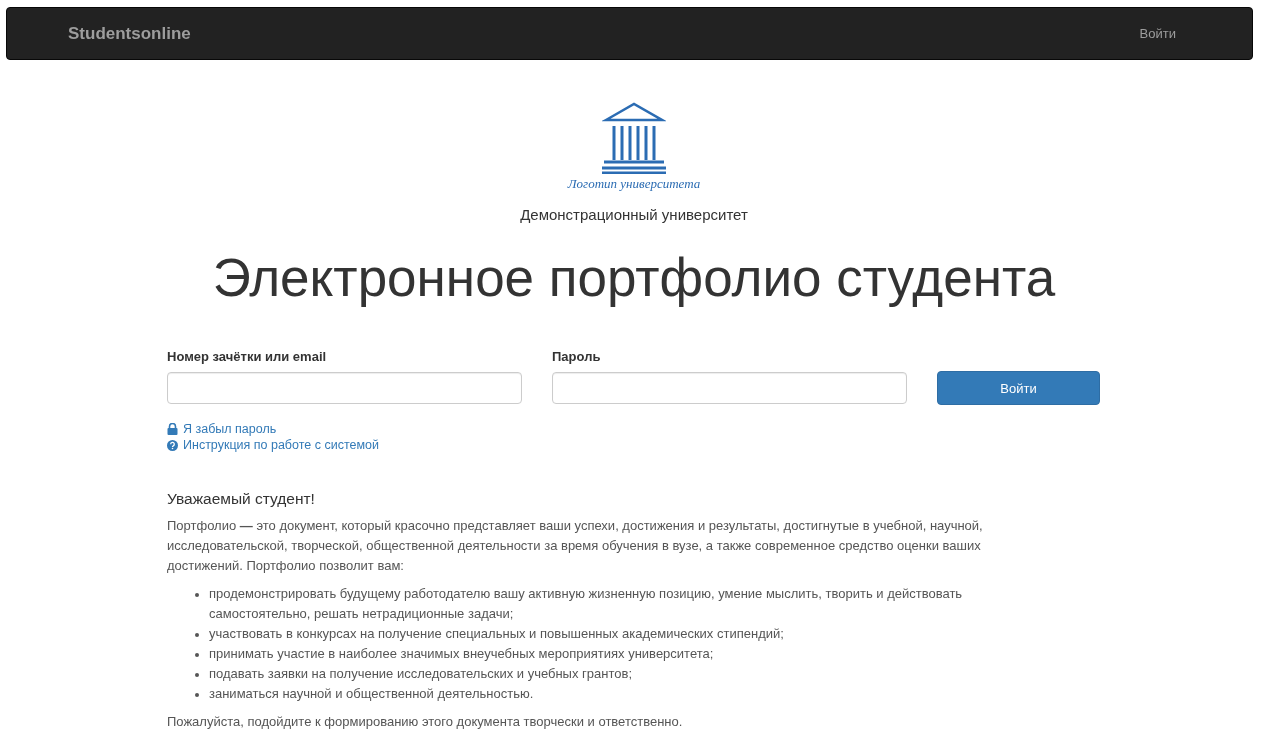 The height and width of the screenshot is (740, 1262). Describe the element at coordinates (344, 388) in the screenshot. I see `login-field` at that location.